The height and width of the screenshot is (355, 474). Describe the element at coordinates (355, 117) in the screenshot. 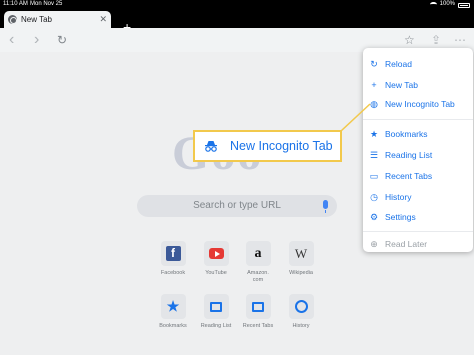

I see `callout-connector` at that location.